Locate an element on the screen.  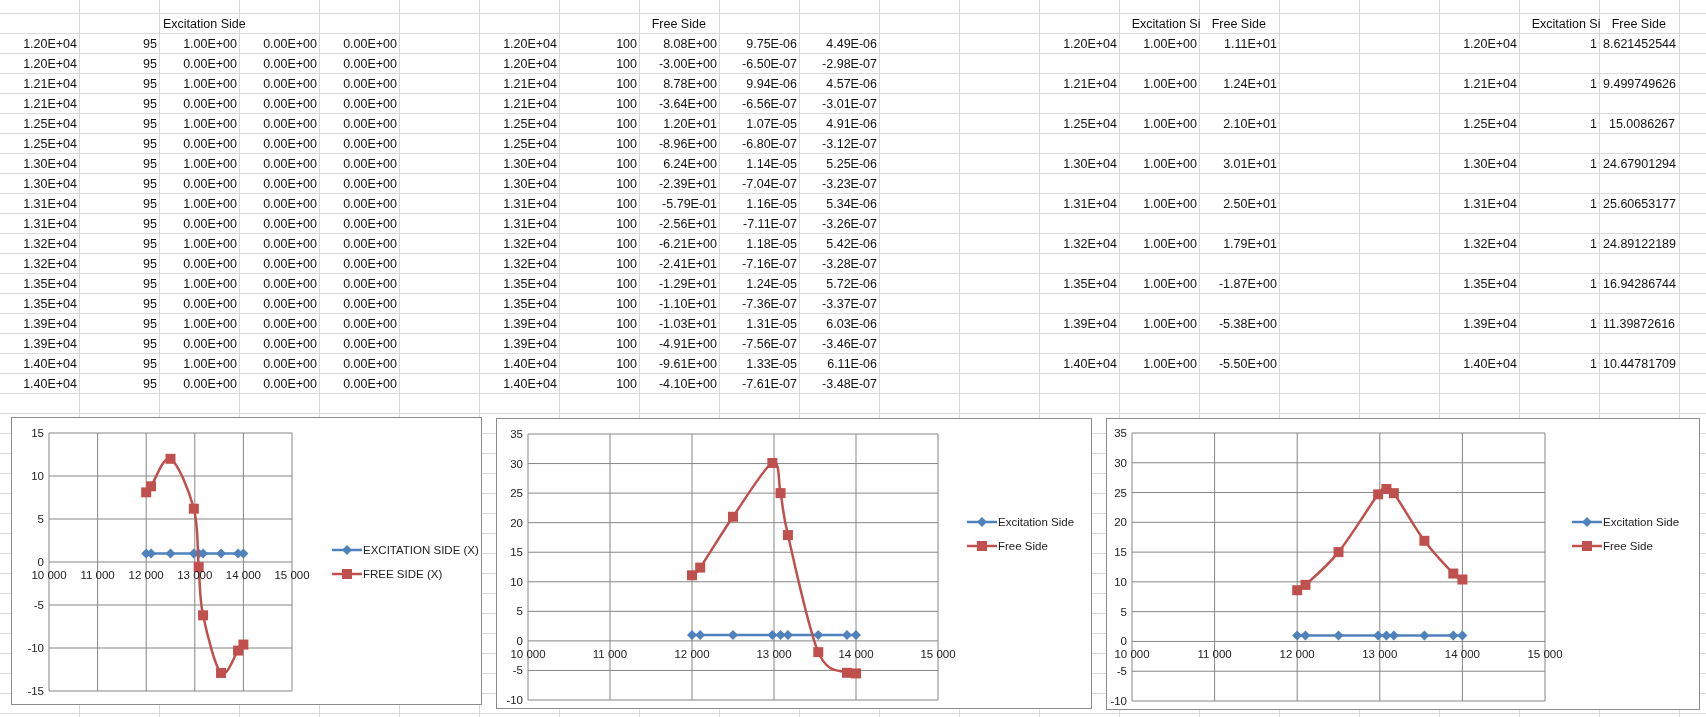
table-cell: -6.56E-07 is located at coordinates (769, 104).